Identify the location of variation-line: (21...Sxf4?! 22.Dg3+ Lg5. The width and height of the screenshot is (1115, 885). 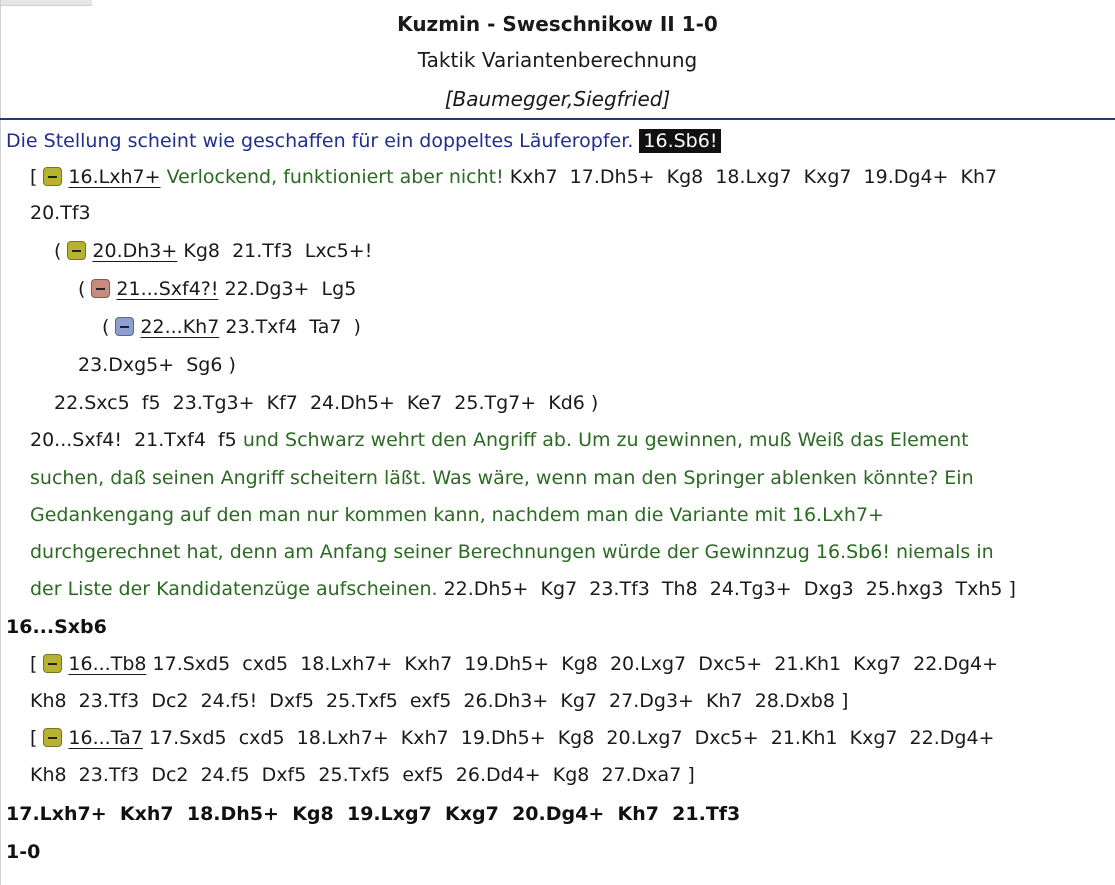
(217, 289).